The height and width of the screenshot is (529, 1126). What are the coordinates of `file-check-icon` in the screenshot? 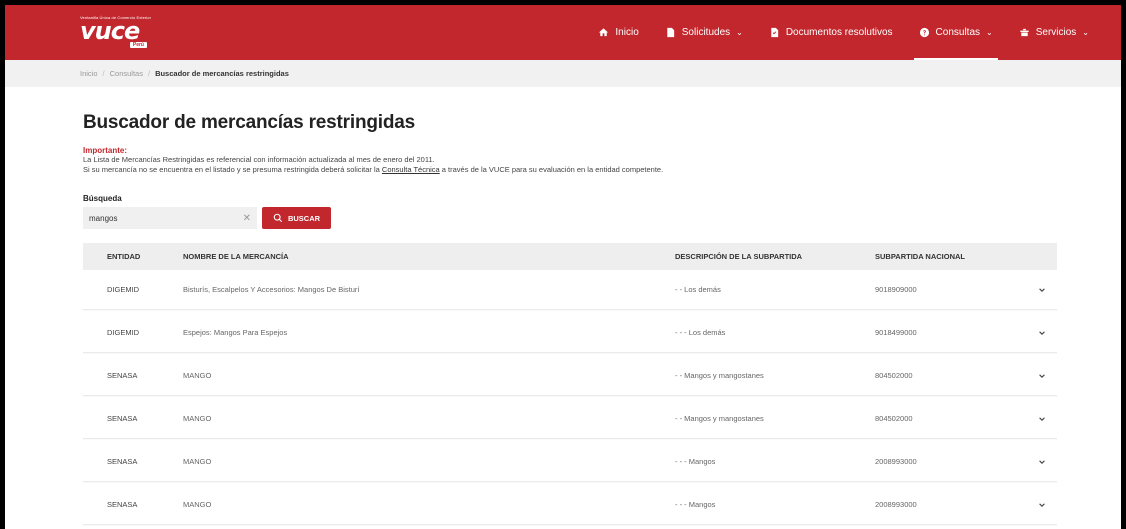 It's located at (774, 32).